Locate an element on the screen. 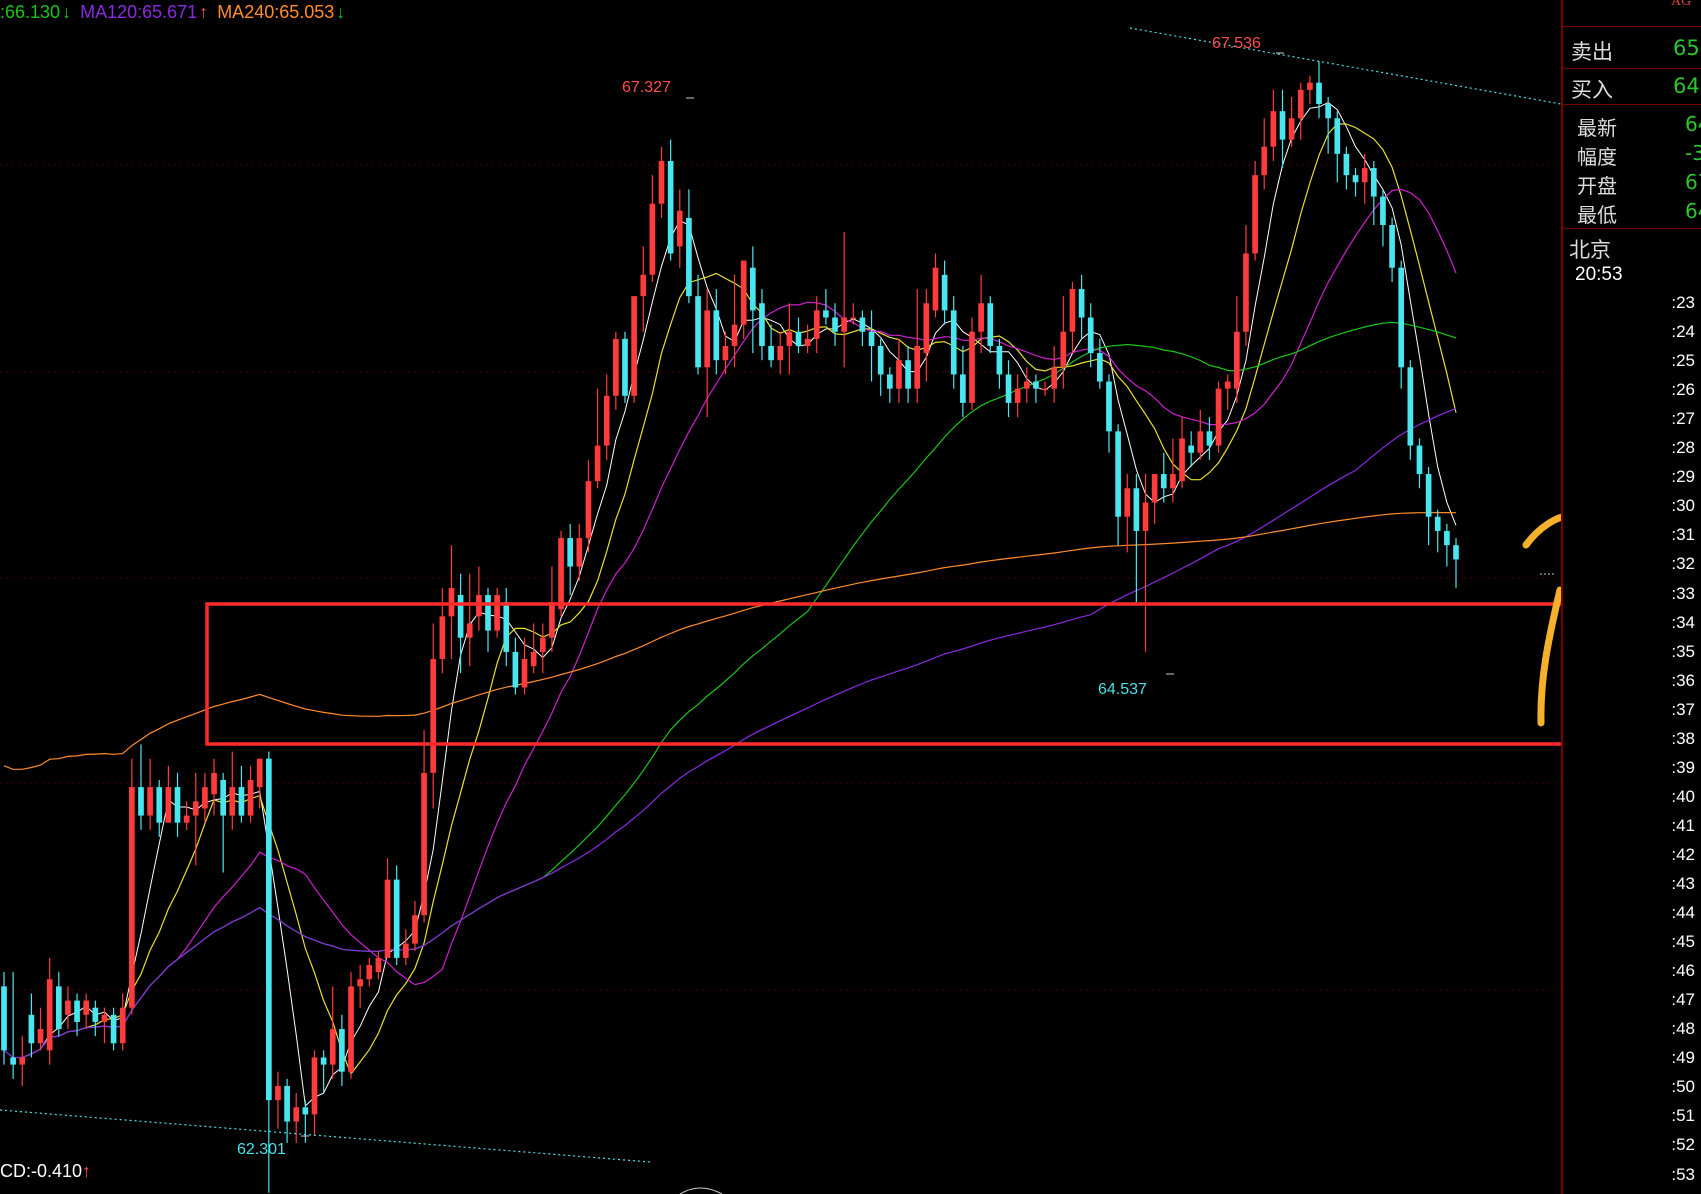 This screenshot has height=1194, width=1701. time-list-item: :48 is located at coordinates (1683, 1029).